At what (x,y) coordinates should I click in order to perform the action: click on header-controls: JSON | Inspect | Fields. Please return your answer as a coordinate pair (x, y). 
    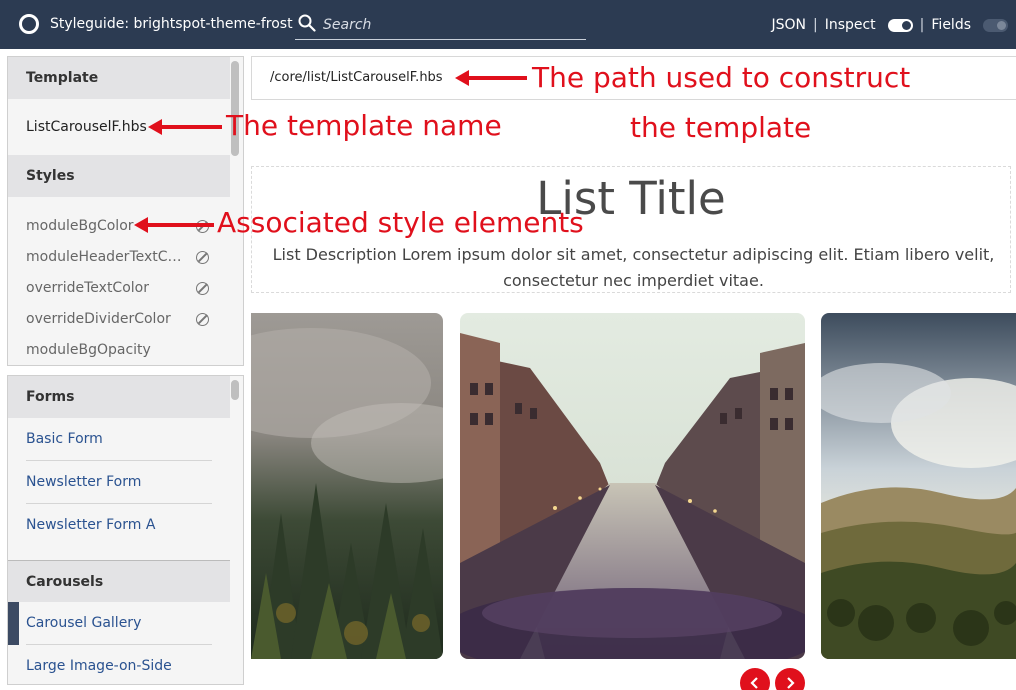
    Looking at the image, I should click on (889, 25).